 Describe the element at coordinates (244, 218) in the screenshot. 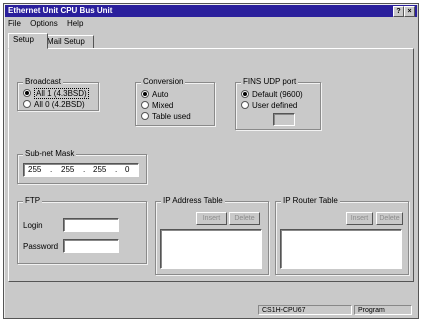

I see `ip-address-delete-button: Delete` at that location.